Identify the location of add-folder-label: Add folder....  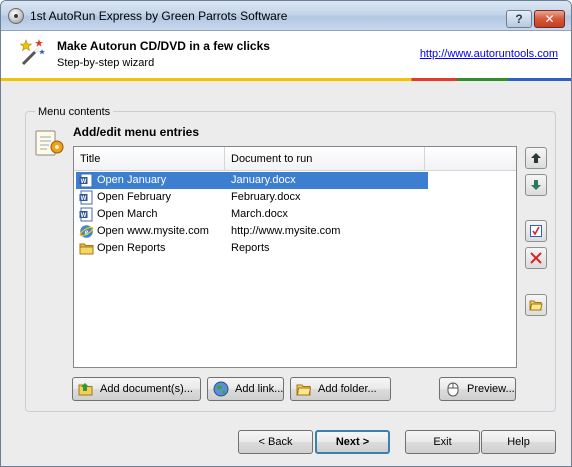
(347, 389).